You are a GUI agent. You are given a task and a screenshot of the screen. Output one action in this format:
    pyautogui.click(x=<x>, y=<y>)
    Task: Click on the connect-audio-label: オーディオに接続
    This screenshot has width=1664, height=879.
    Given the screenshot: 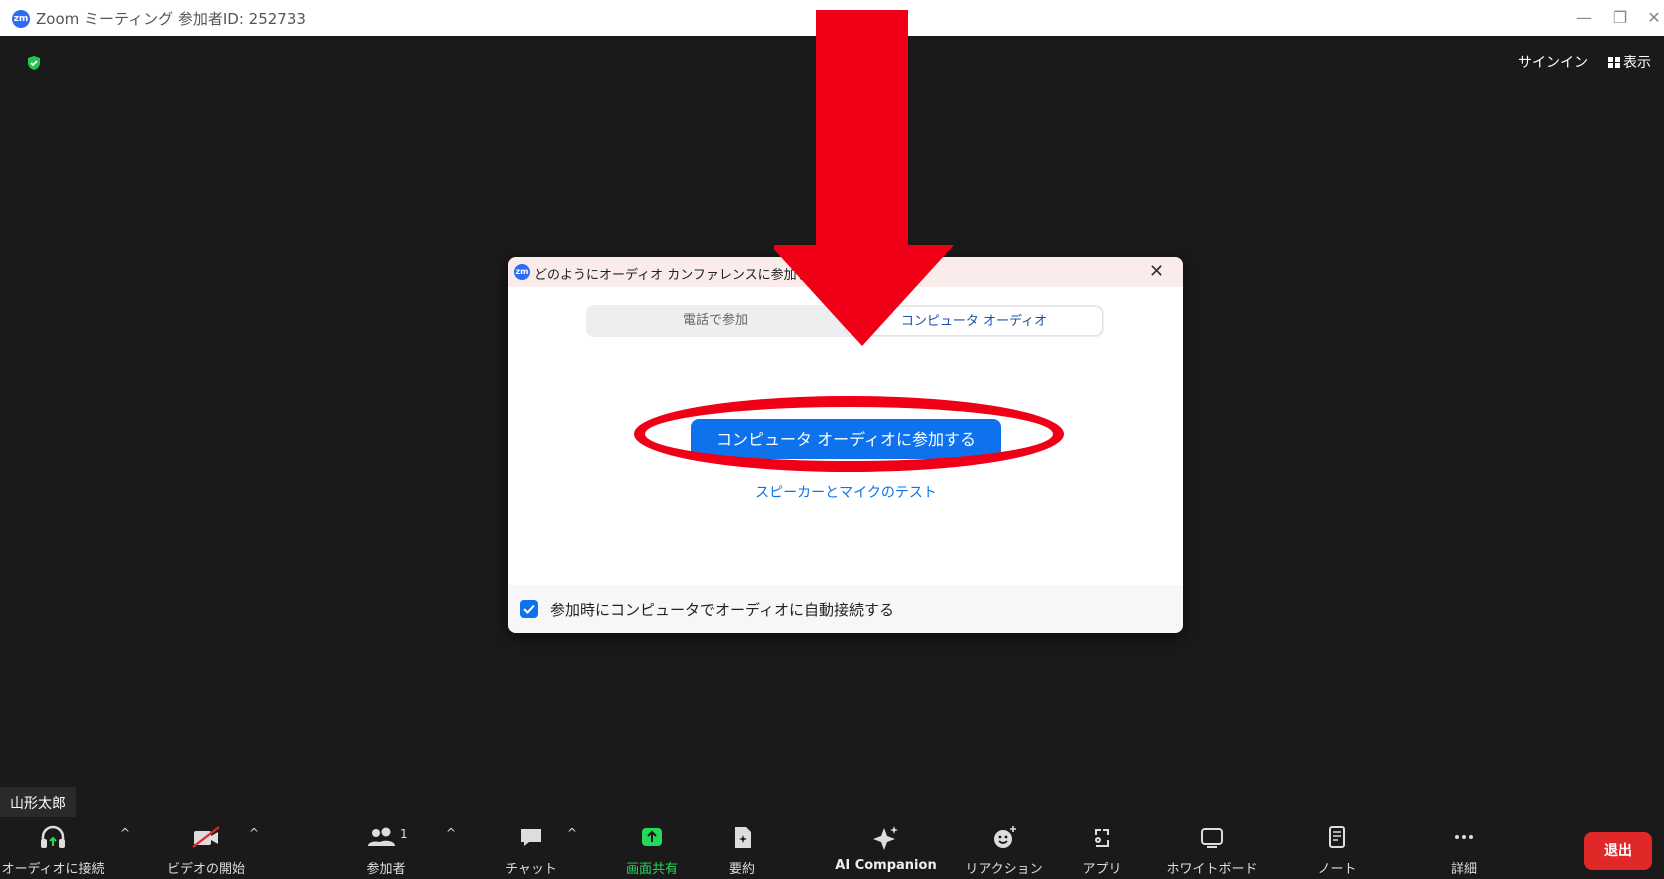 What is the action you would take?
    pyautogui.click(x=53, y=869)
    